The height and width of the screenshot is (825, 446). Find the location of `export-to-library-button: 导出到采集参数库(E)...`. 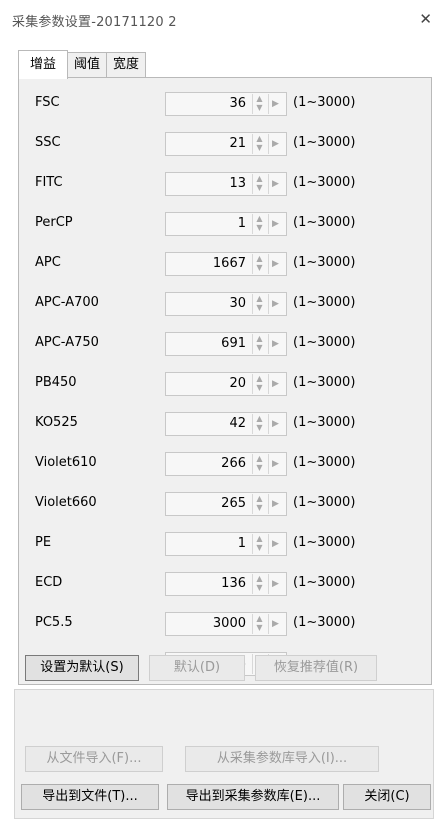

export-to-library-button: 导出到采集参数库(E)... is located at coordinates (253, 797).